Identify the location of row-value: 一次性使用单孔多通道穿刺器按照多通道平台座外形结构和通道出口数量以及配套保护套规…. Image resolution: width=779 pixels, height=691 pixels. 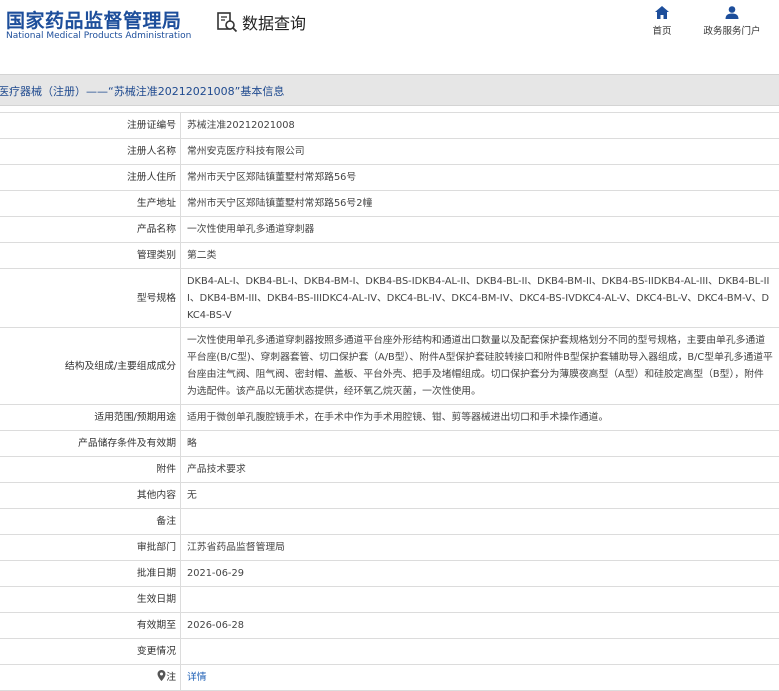
(480, 366).